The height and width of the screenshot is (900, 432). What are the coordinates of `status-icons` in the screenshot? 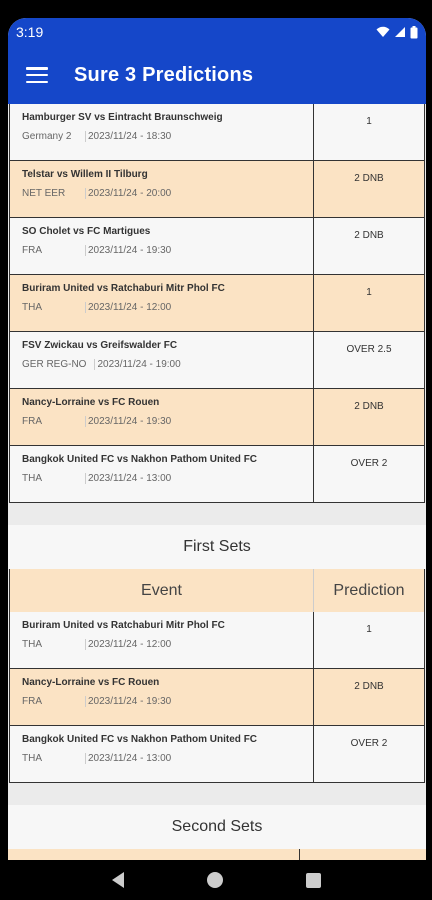 It's located at (397, 32).